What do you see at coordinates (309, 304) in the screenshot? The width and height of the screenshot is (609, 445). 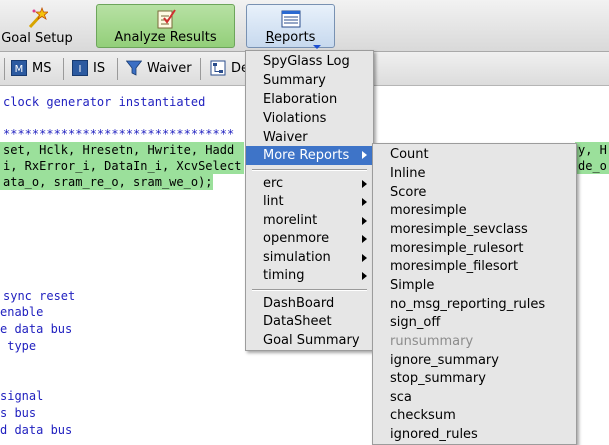 I see `menu-item-dashboard: DashBoard` at bounding box center [309, 304].